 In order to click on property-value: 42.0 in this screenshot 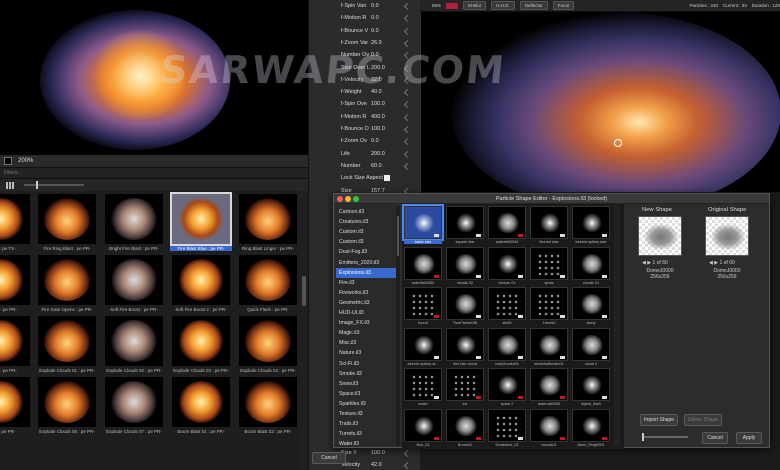, I will do `click(376, 465)`.